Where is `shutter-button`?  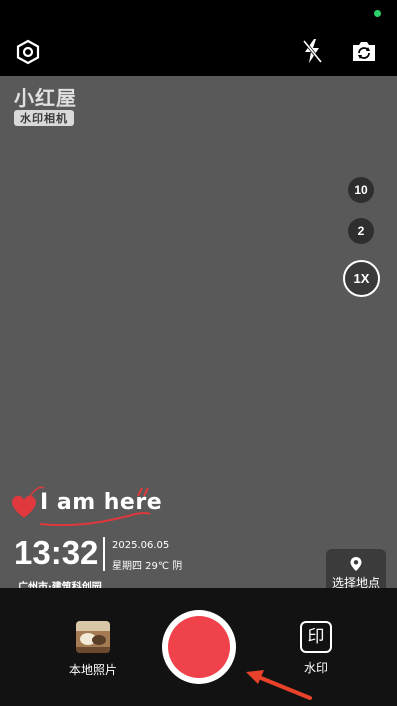 shutter-button is located at coordinates (199, 647).